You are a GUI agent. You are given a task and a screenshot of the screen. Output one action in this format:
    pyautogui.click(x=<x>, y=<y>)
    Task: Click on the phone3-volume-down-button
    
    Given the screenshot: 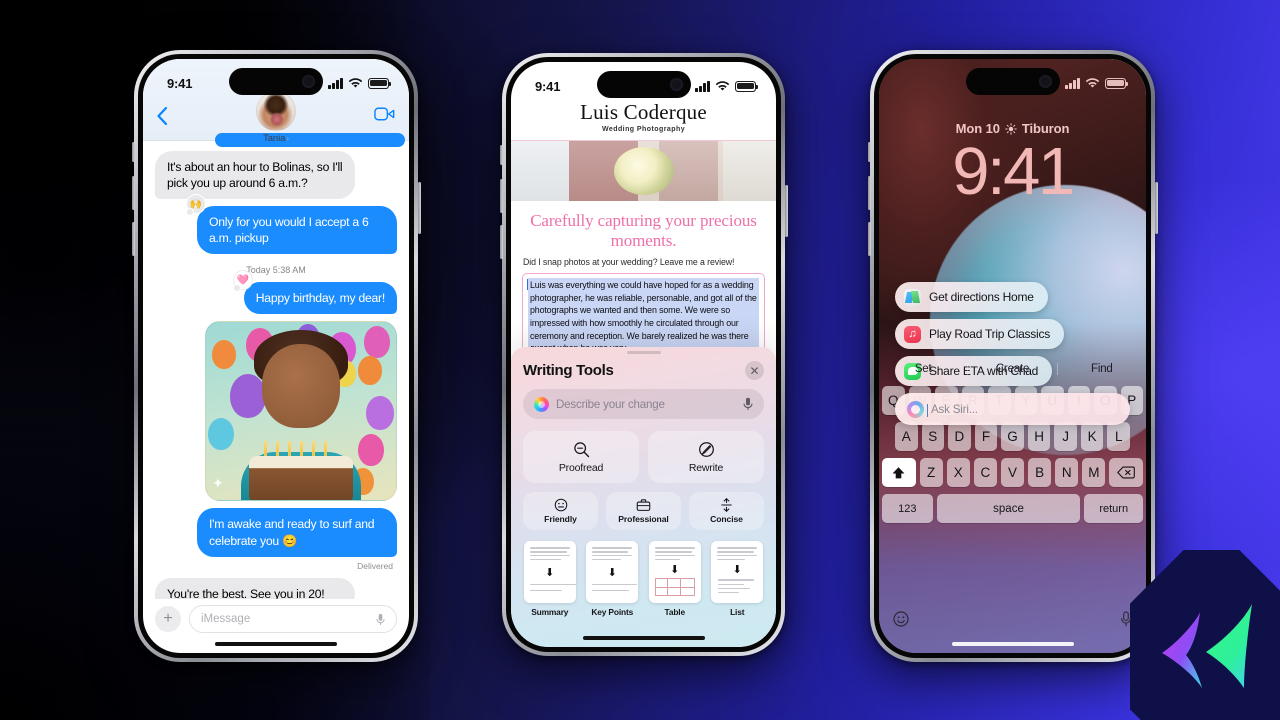 What is the action you would take?
    pyautogui.click(x=869, y=239)
    